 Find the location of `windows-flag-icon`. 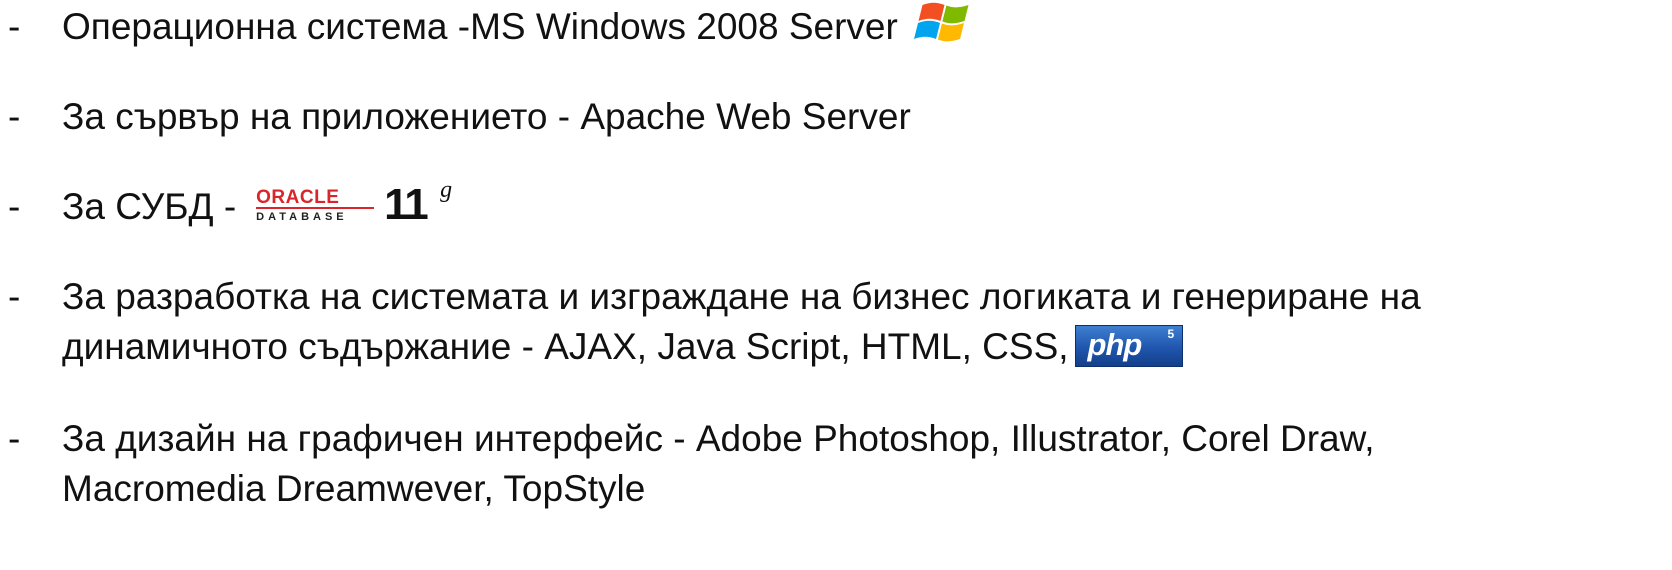

windows-flag-icon is located at coordinates (941, 23).